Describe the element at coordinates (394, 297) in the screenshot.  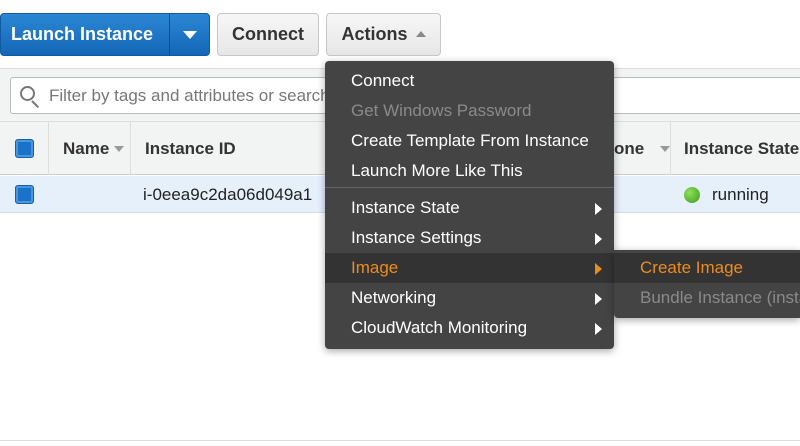
I see `menu-item-label: Networking` at that location.